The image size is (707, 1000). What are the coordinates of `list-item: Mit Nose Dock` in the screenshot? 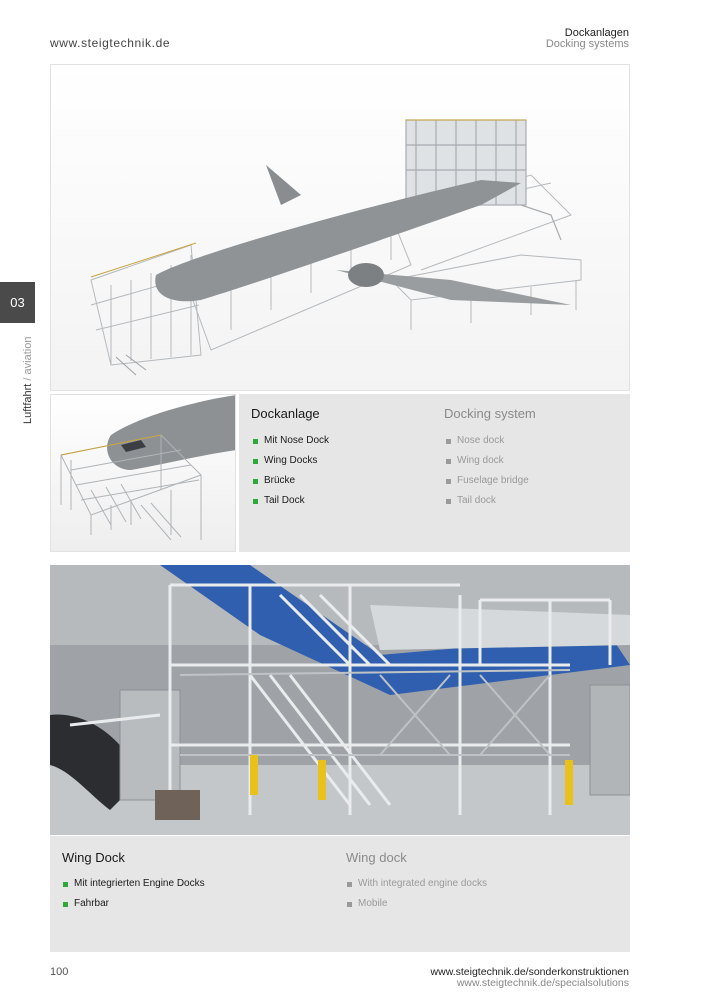 It's located at (291, 441).